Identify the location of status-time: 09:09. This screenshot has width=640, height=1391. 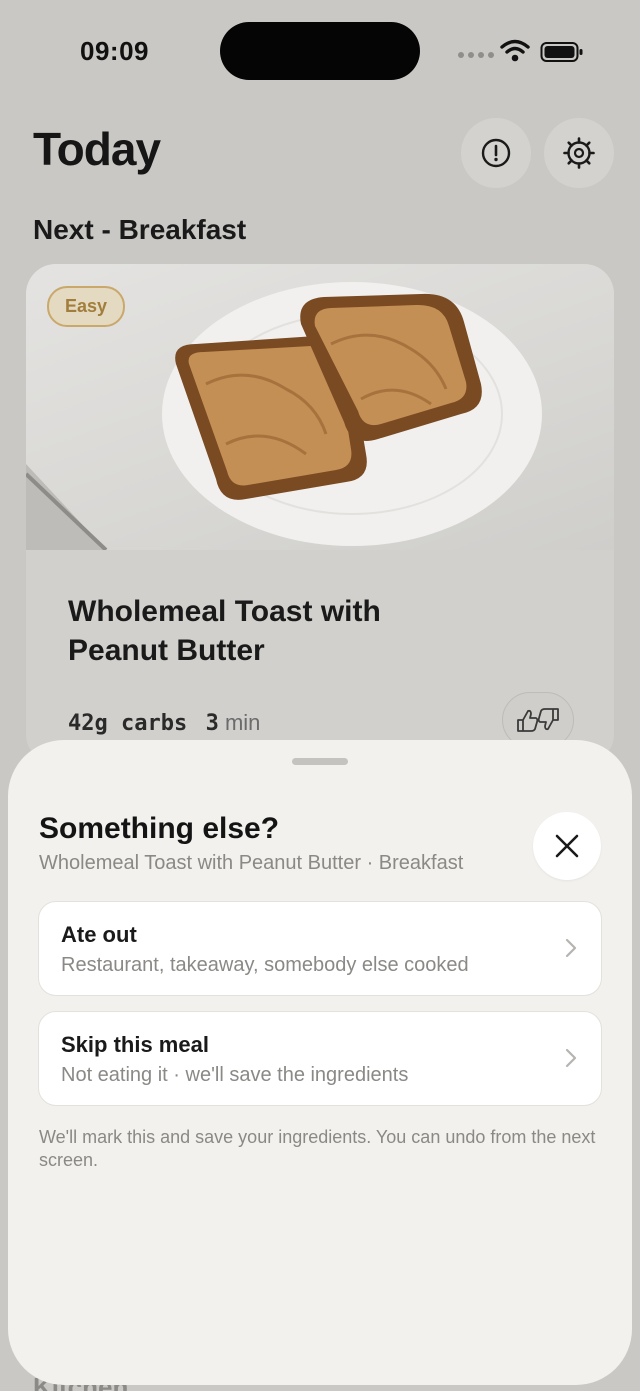
(114, 51).